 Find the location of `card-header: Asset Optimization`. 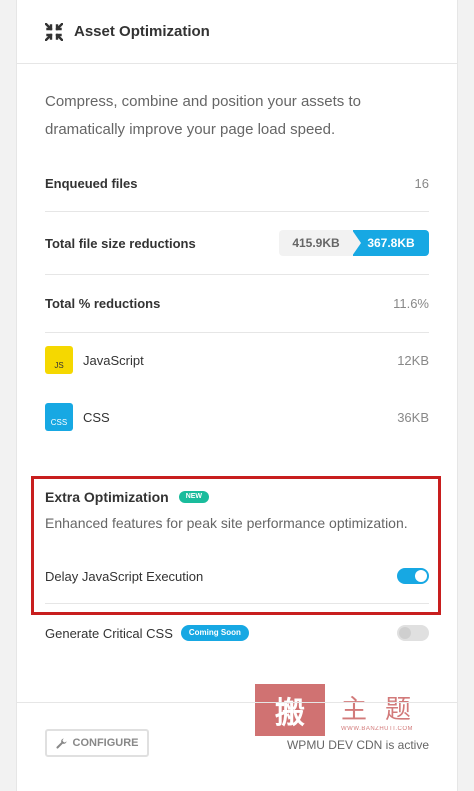

card-header: Asset Optimization is located at coordinates (237, 32).